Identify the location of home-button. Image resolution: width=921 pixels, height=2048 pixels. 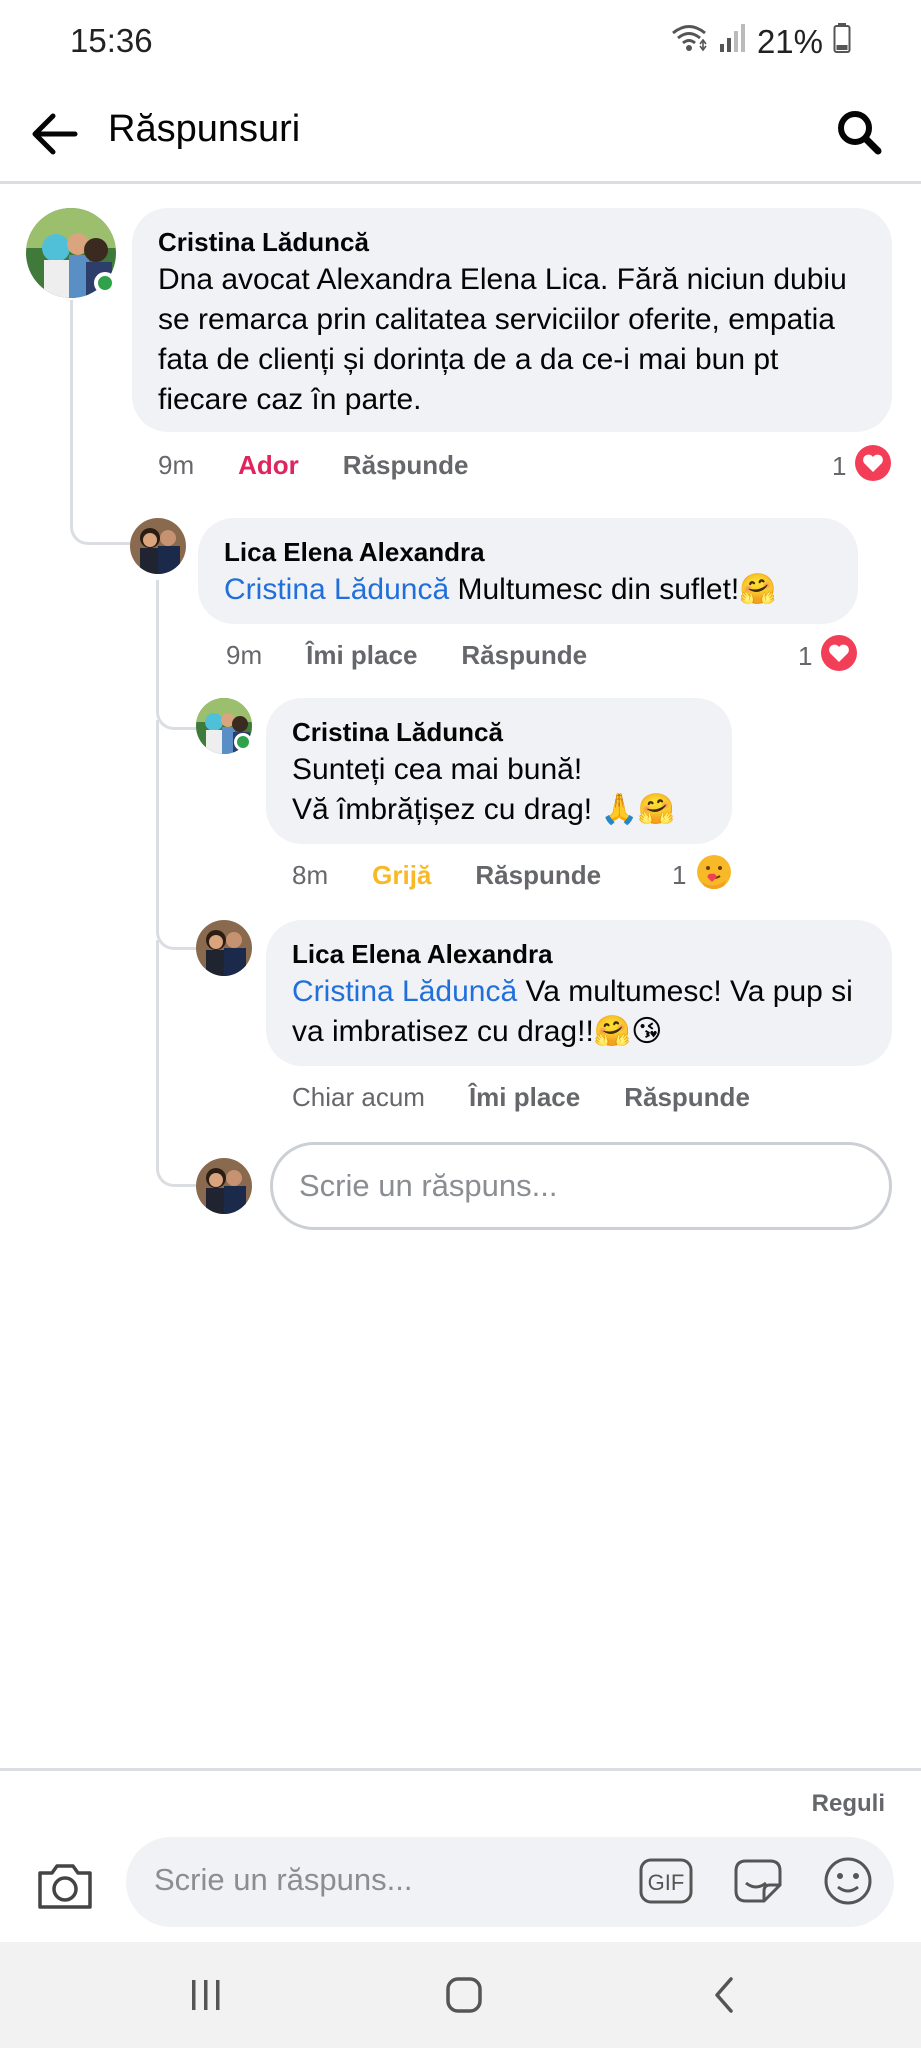
(464, 1997).